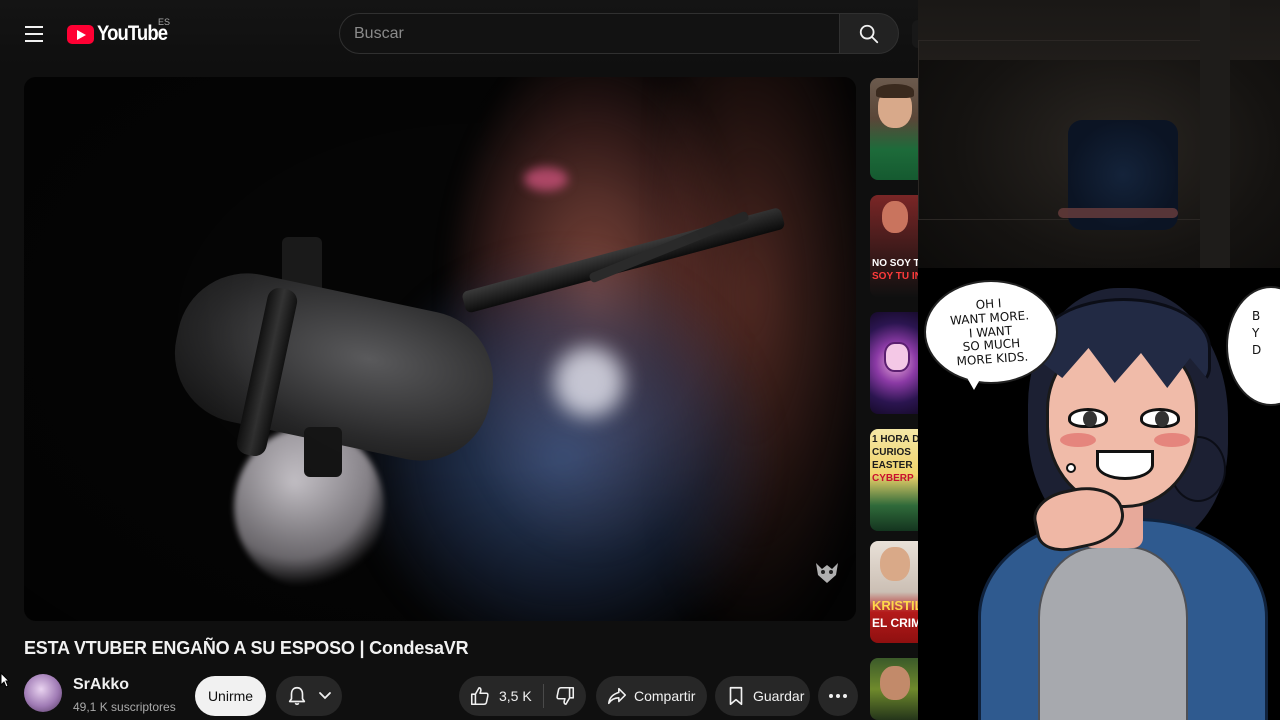 This screenshot has width=1280, height=720. I want to click on dislike-button, so click(565, 696).